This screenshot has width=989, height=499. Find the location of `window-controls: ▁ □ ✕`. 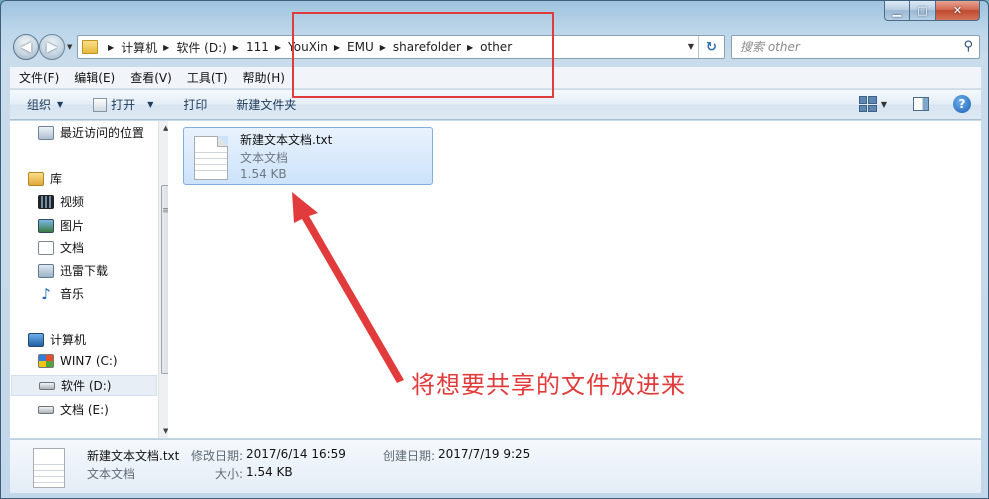

window-controls: ▁ □ ✕ is located at coordinates (932, 11).